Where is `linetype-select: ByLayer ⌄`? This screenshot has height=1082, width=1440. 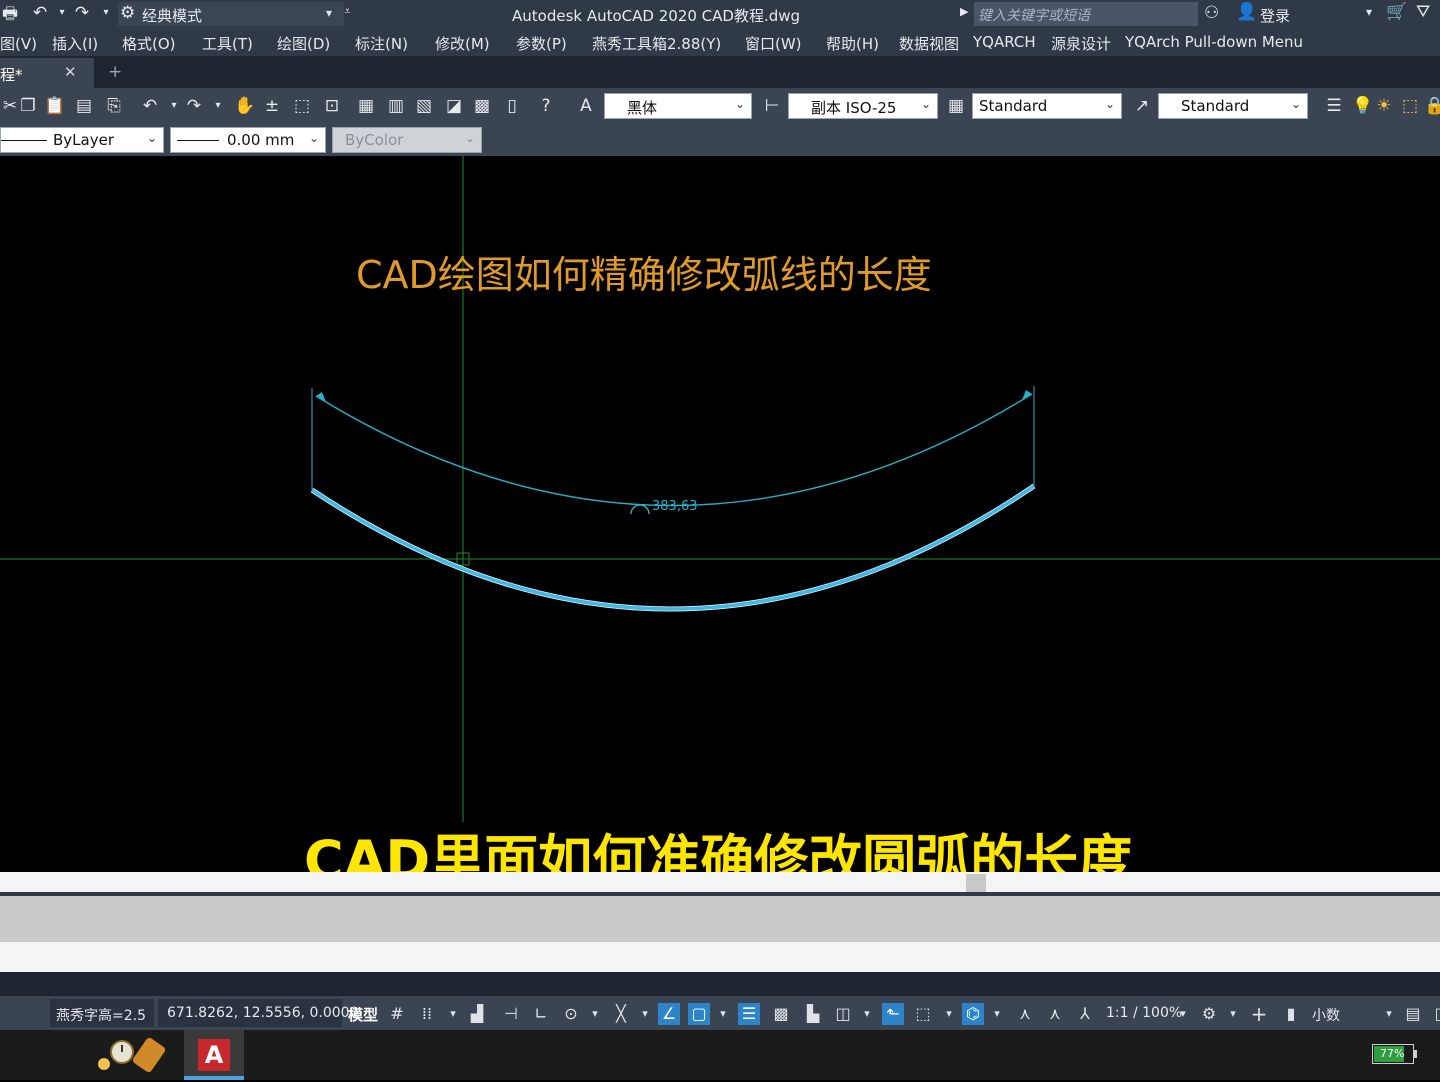
linetype-select: ByLayer ⌄ is located at coordinates (82, 140).